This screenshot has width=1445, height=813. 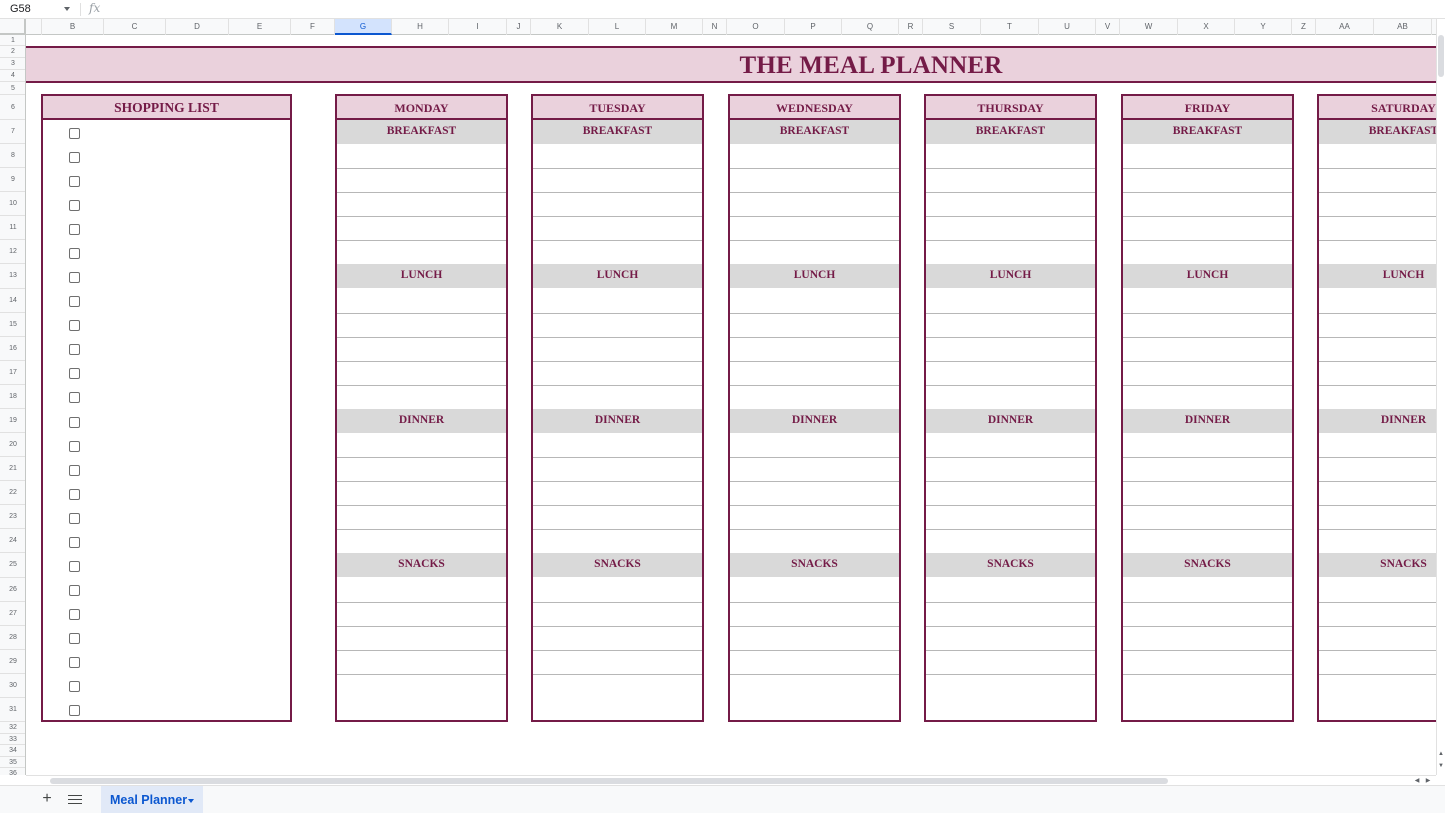 I want to click on column-header-E: E, so click(x=260, y=27).